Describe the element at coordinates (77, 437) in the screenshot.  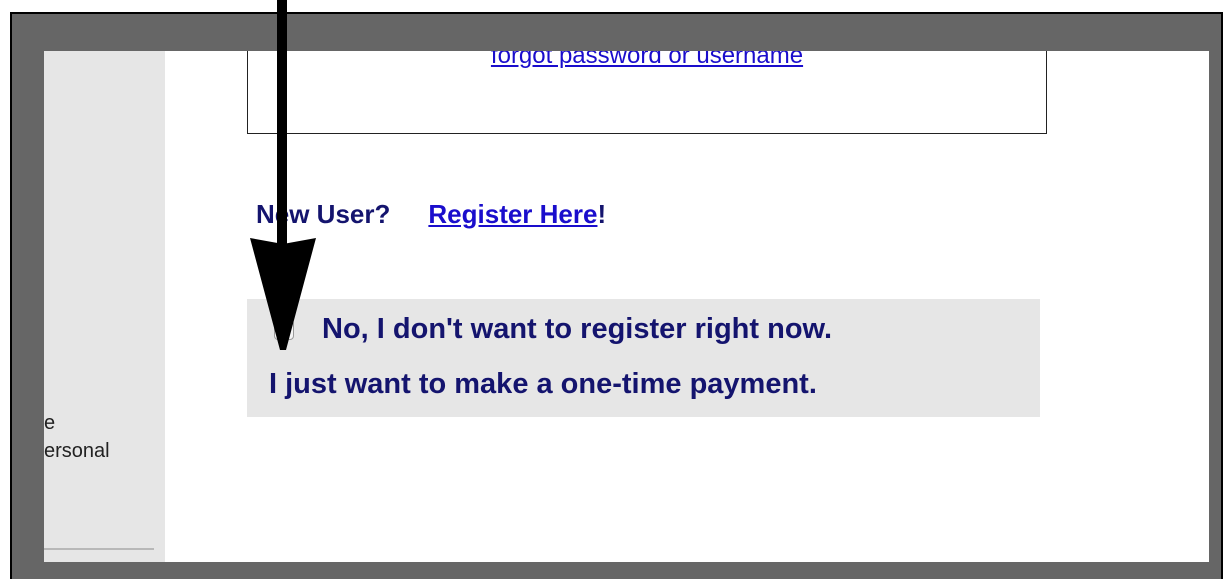
I see `sidebar-clipped-text: e ersonal` at that location.